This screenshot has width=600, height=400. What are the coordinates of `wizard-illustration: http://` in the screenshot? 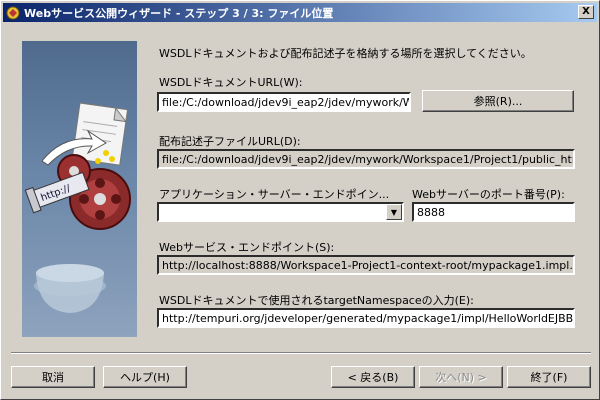 It's located at (77, 207).